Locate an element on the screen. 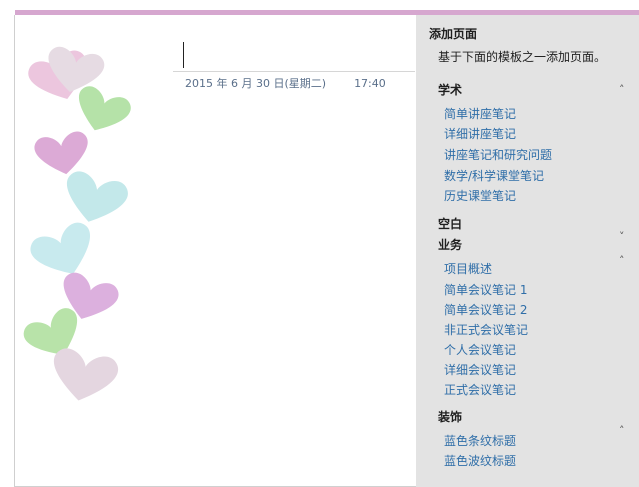 The width and height of the screenshot is (639, 487). template-blue-wave-header: 蓝色波纹标题 is located at coordinates (480, 460).